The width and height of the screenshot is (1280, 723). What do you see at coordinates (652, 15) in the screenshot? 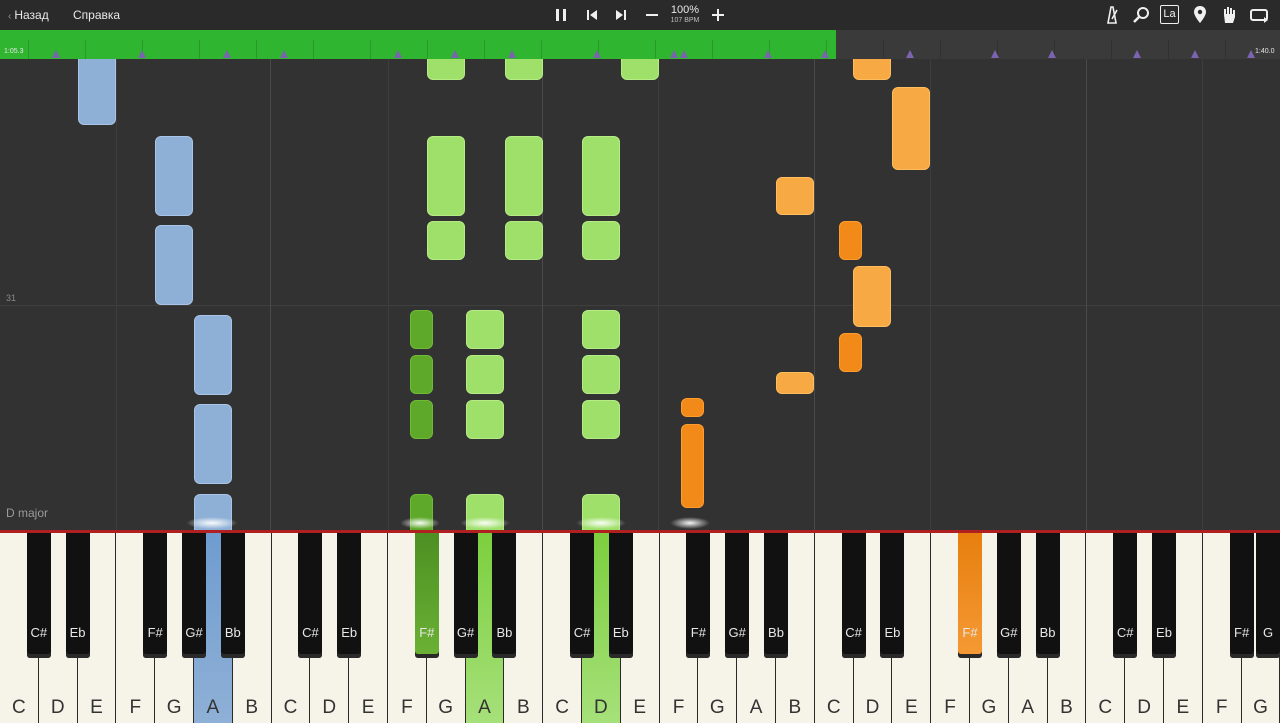
I see `minus-icon` at bounding box center [652, 15].